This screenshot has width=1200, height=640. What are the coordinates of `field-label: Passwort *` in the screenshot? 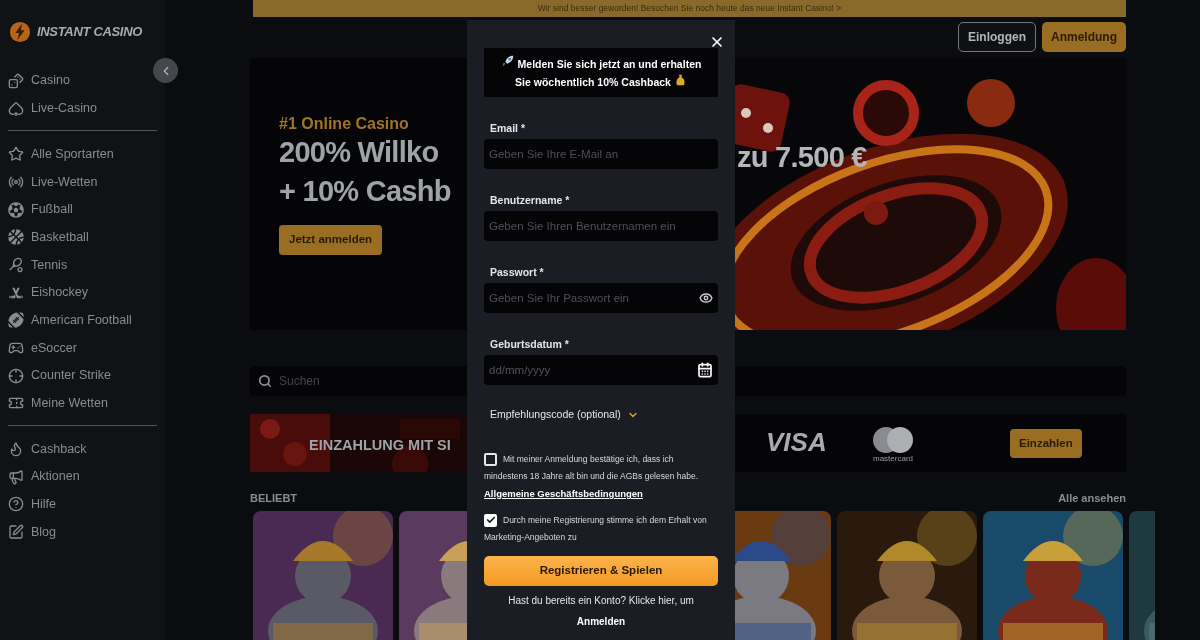 It's located at (516, 272).